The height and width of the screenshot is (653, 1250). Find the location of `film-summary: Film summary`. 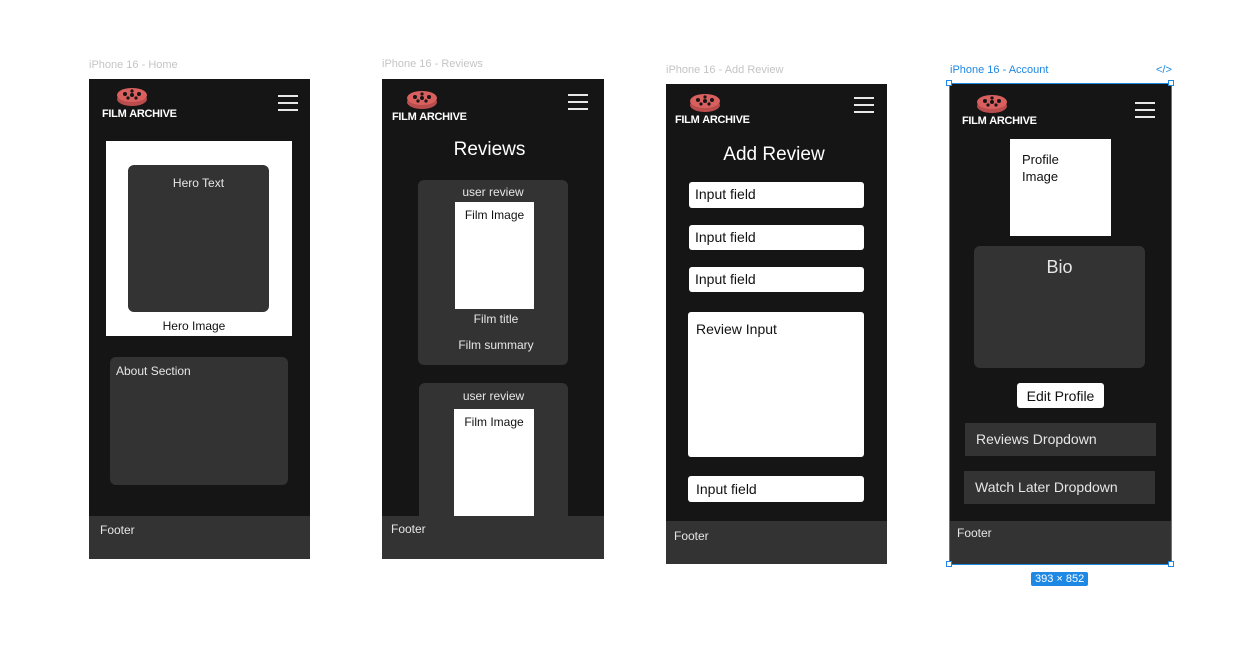

film-summary: Film summary is located at coordinates (496, 345).